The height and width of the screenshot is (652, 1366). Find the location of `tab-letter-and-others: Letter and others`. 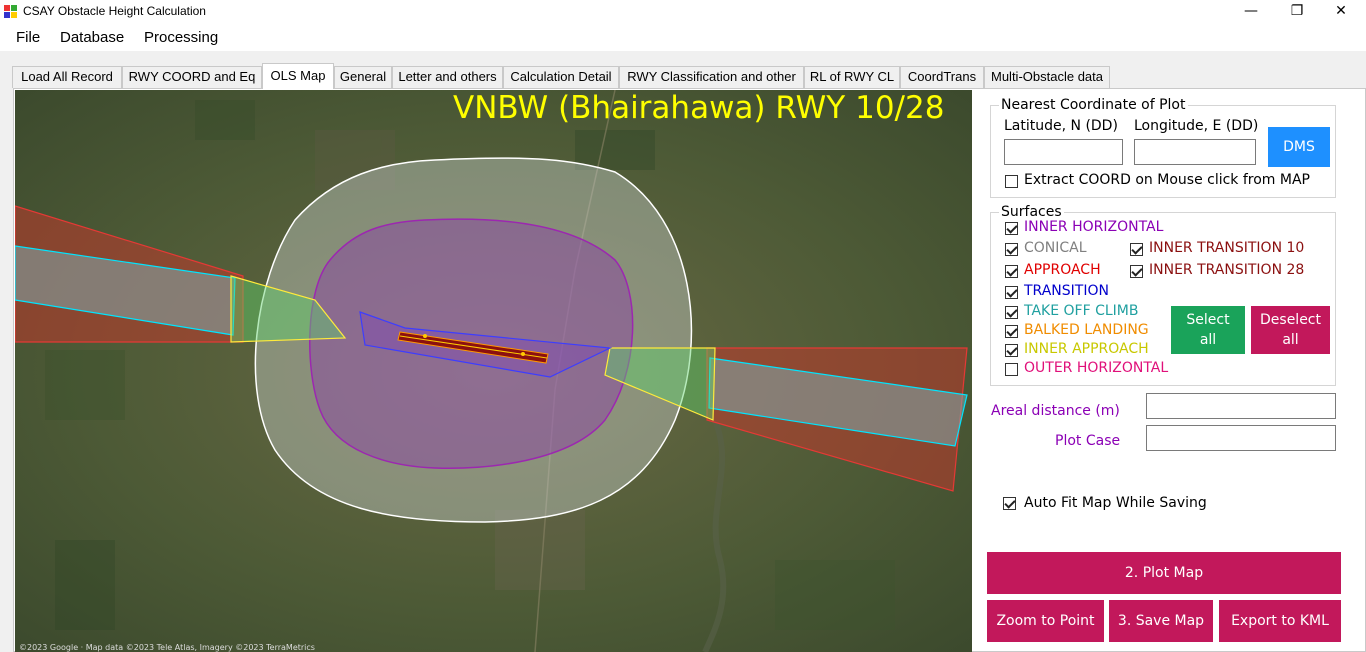

tab-letter-and-others: Letter and others is located at coordinates (447, 77).